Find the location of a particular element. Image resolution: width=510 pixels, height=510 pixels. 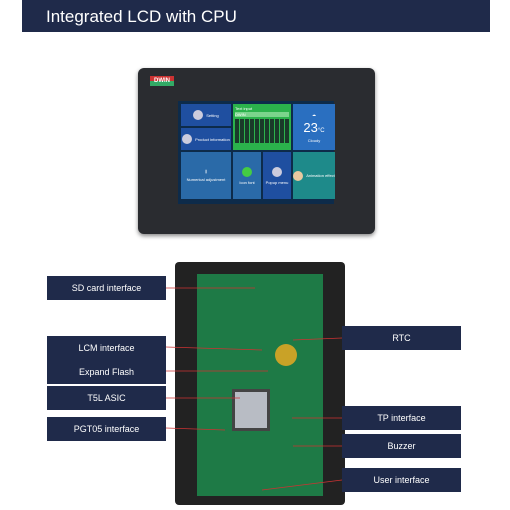

label-sd-card: SD card interface is located at coordinates (106, 288).